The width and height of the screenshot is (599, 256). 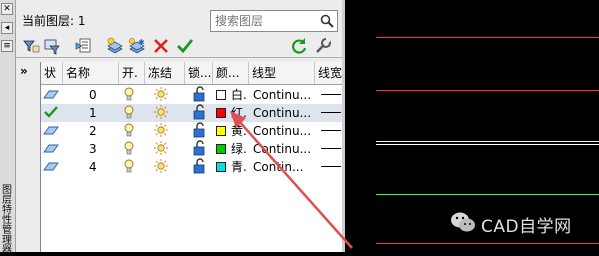 I want to click on refresh-icon, so click(x=299, y=46).